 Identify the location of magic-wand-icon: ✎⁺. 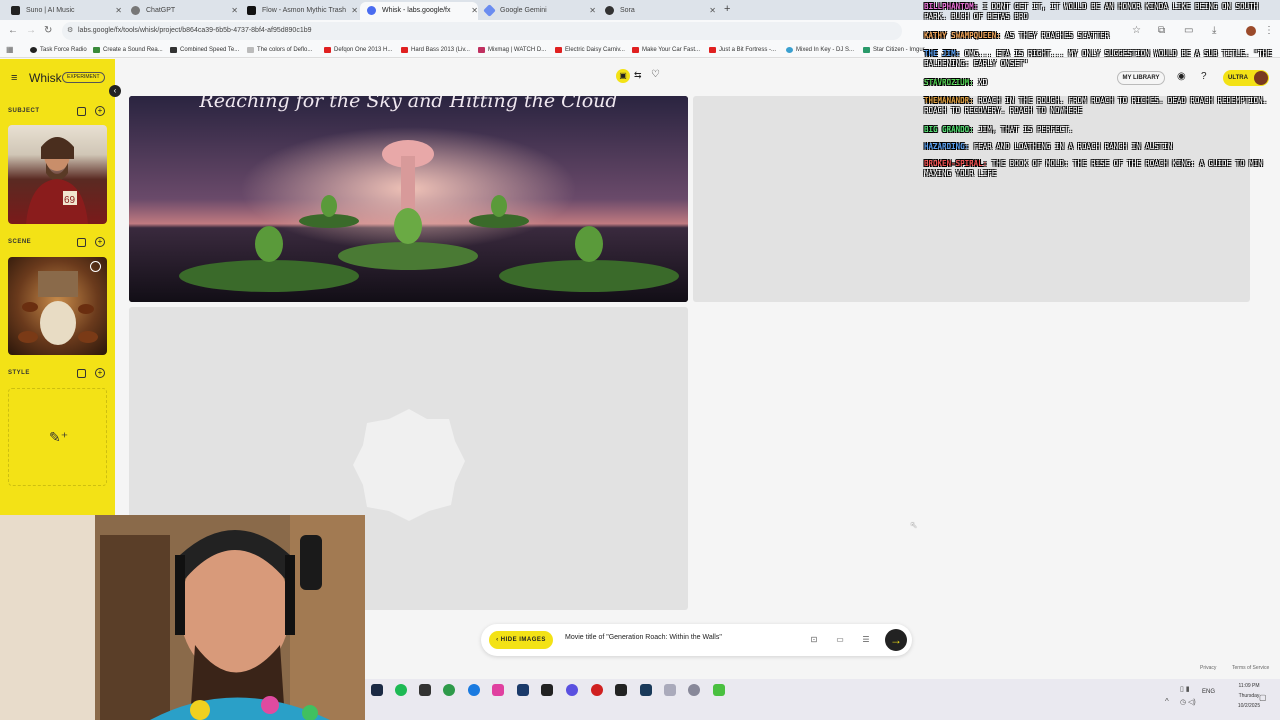
(59, 437).